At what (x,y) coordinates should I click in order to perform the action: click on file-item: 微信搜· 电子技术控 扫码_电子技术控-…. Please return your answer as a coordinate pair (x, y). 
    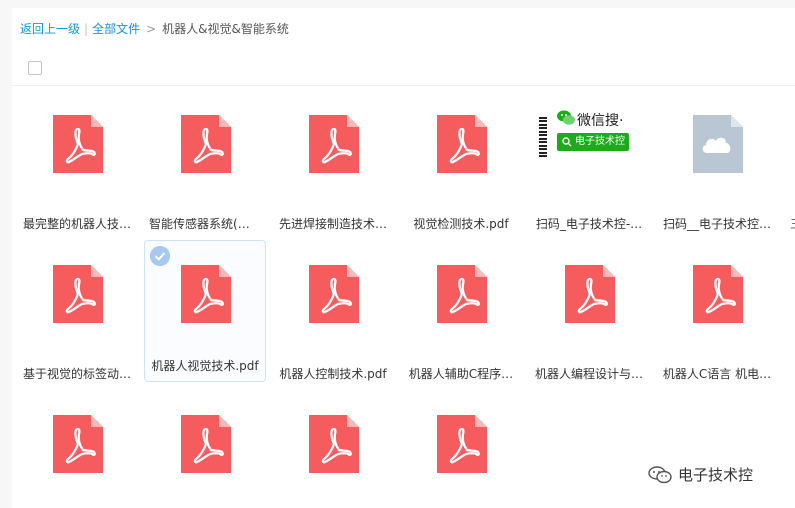
    Looking at the image, I should click on (589, 170).